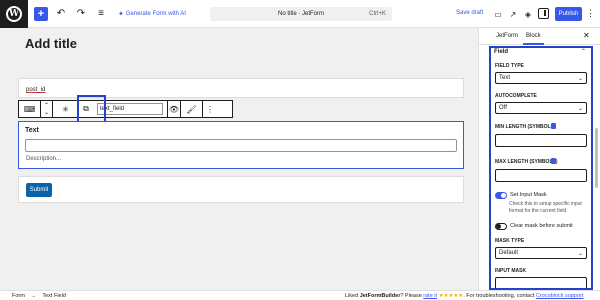 The image size is (600, 300). What do you see at coordinates (192, 109) in the screenshot?
I see `style-brush-icon: 🖌` at bounding box center [192, 109].